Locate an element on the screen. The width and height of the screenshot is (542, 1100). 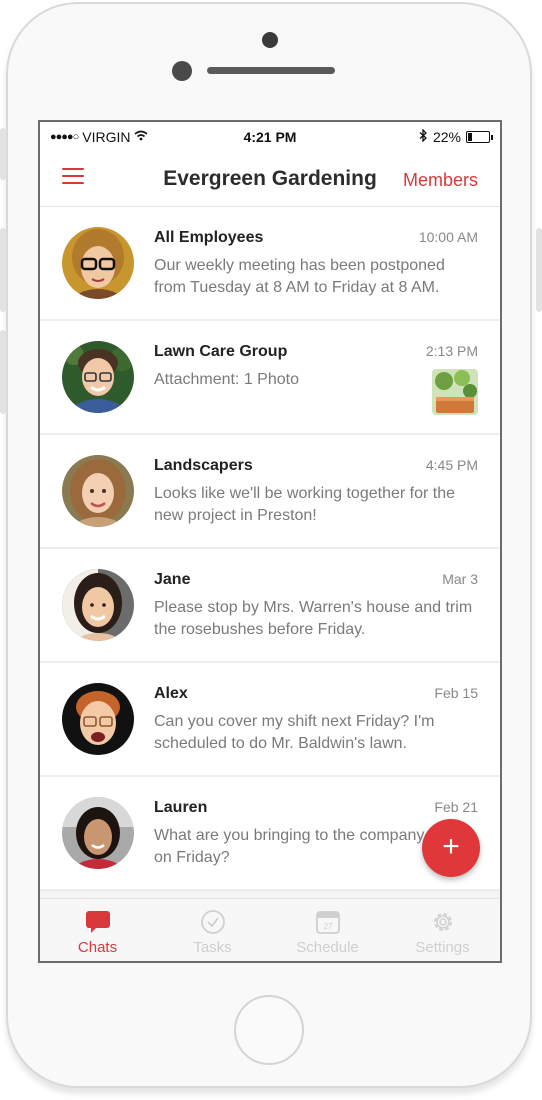
chat-timestamp: Mar 3 is located at coordinates (460, 579).